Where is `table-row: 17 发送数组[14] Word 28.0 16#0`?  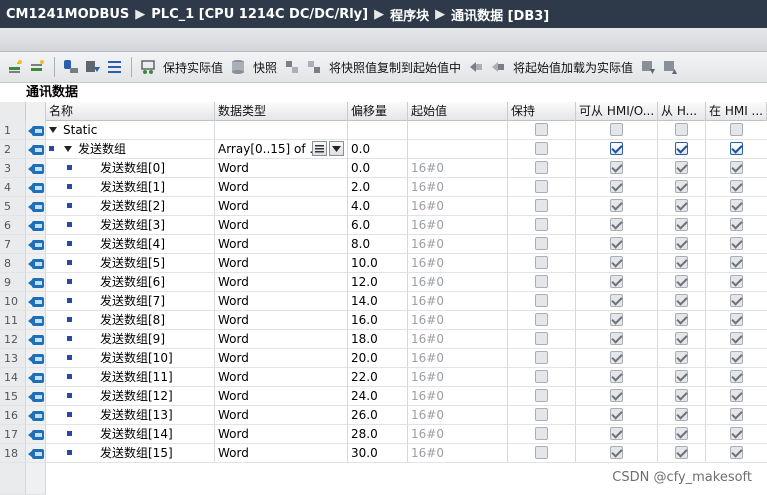
table-row: 17 发送数组[14] Word 28.0 16#0 is located at coordinates (383, 434).